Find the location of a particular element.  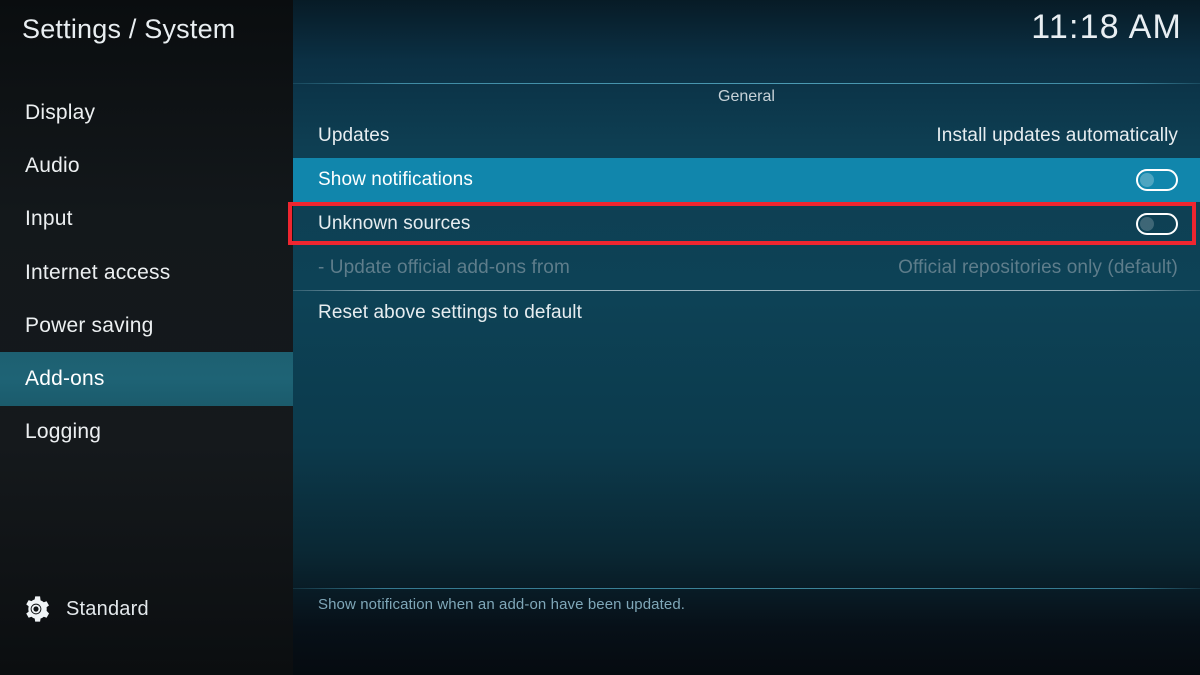

gear-icon is located at coordinates (36, 609).